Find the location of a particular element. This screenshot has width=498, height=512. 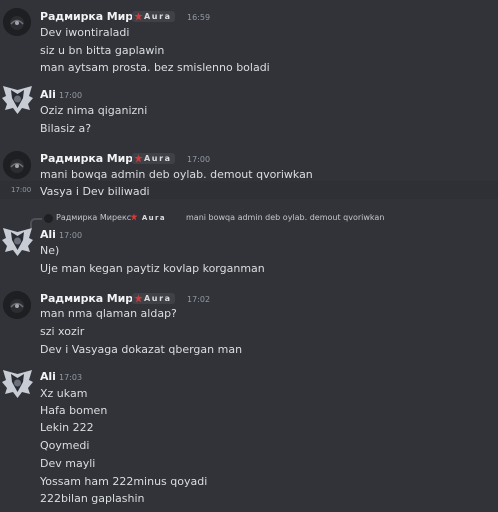

message-text: Lekin 222 is located at coordinates (67, 427).